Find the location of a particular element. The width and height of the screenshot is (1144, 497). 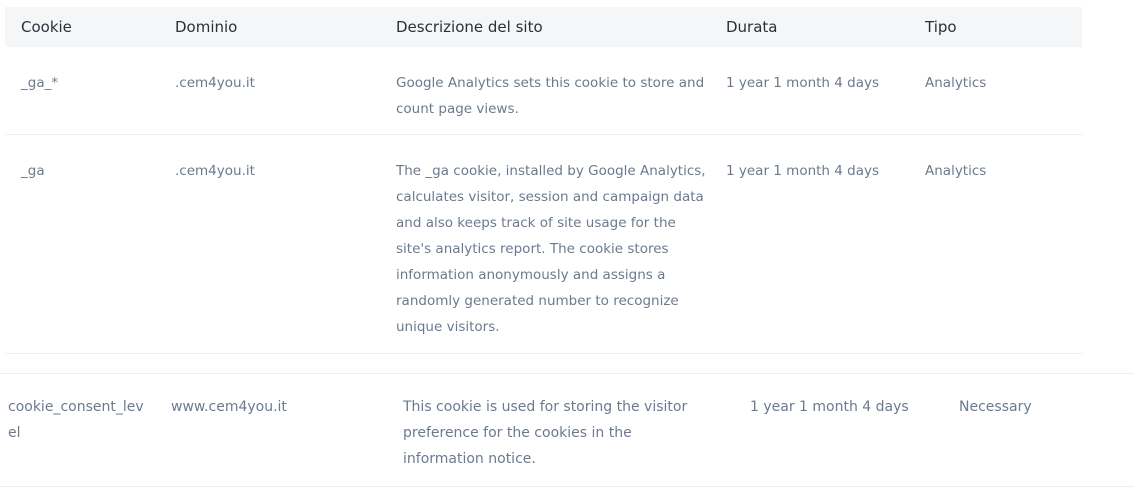

header-domain: Dominio is located at coordinates (206, 27).